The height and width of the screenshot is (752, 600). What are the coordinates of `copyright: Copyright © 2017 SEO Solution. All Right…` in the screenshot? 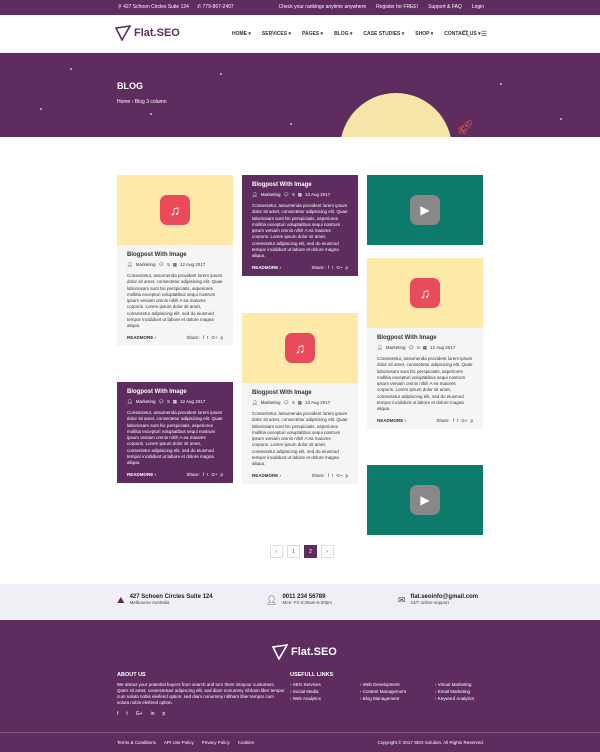 It's located at (430, 742).